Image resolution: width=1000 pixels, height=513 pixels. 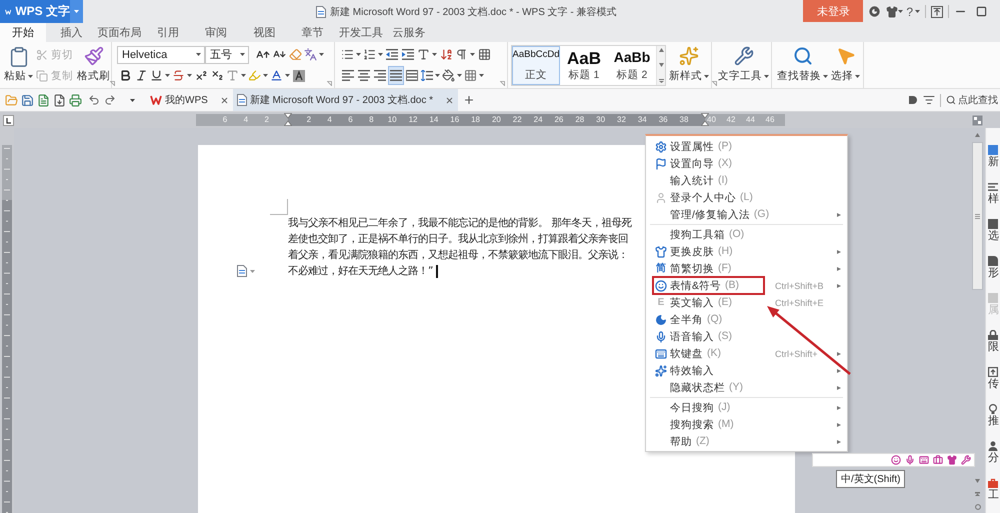 What do you see at coordinates (993, 489) in the screenshot?
I see `side-panel-button: 工` at bounding box center [993, 489].